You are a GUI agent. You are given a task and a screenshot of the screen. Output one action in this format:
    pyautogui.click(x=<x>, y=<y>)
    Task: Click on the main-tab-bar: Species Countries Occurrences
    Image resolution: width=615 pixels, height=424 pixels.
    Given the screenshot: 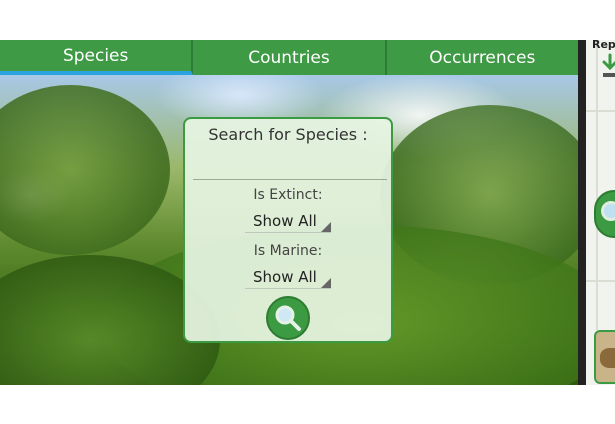 What is the action you would take?
    pyautogui.click(x=289, y=57)
    